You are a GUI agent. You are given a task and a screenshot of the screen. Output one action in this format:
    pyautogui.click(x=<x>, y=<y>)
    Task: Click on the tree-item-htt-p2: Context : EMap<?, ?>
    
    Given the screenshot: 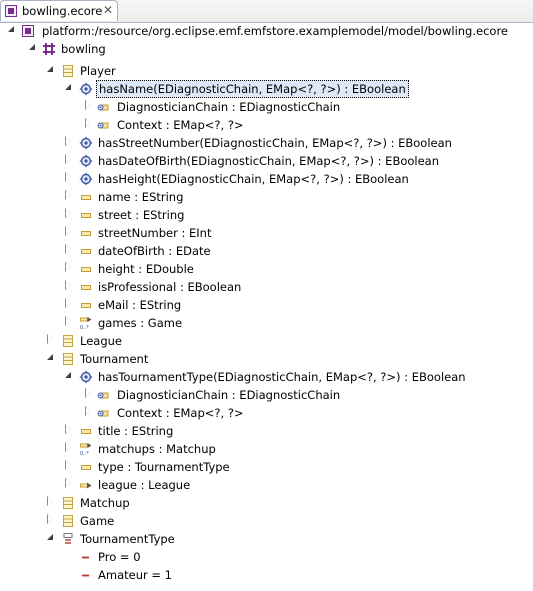 What is the action you would take?
    pyautogui.click(x=266, y=413)
    